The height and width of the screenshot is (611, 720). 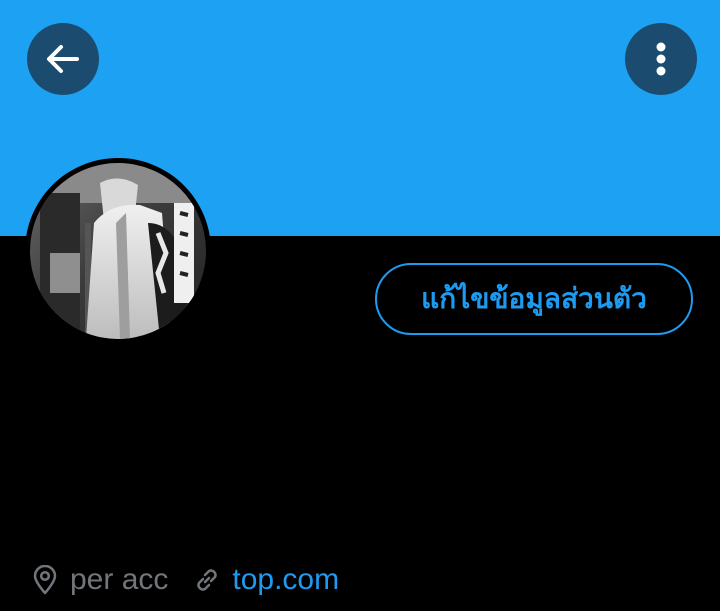 I want to click on avatar-photo, so click(x=118, y=251).